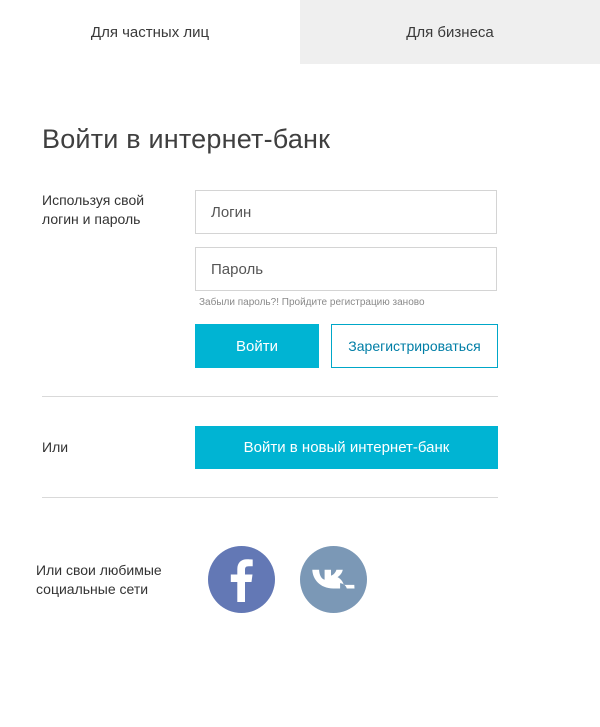  Describe the element at coordinates (186, 139) in the screenshot. I see `page-title: Войти в интернет-банк` at that location.